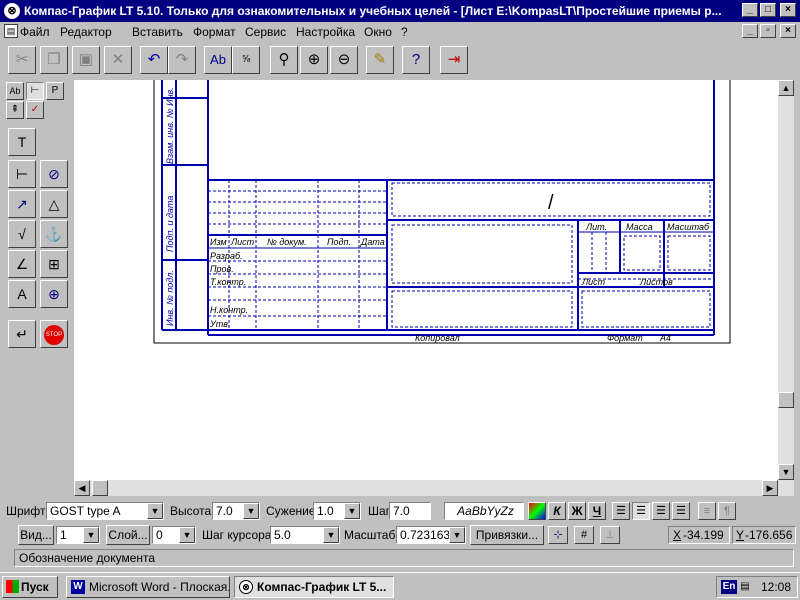 The height and width of the screenshot is (600, 800). I want to click on menu-window: Окно, so click(378, 32).